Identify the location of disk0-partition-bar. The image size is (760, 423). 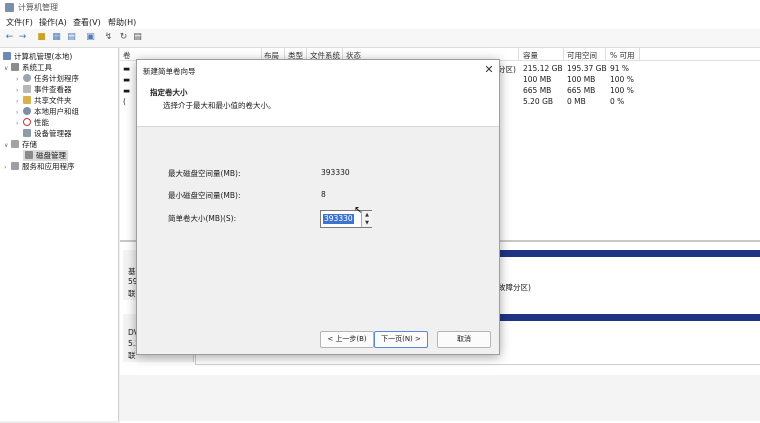
(629, 253).